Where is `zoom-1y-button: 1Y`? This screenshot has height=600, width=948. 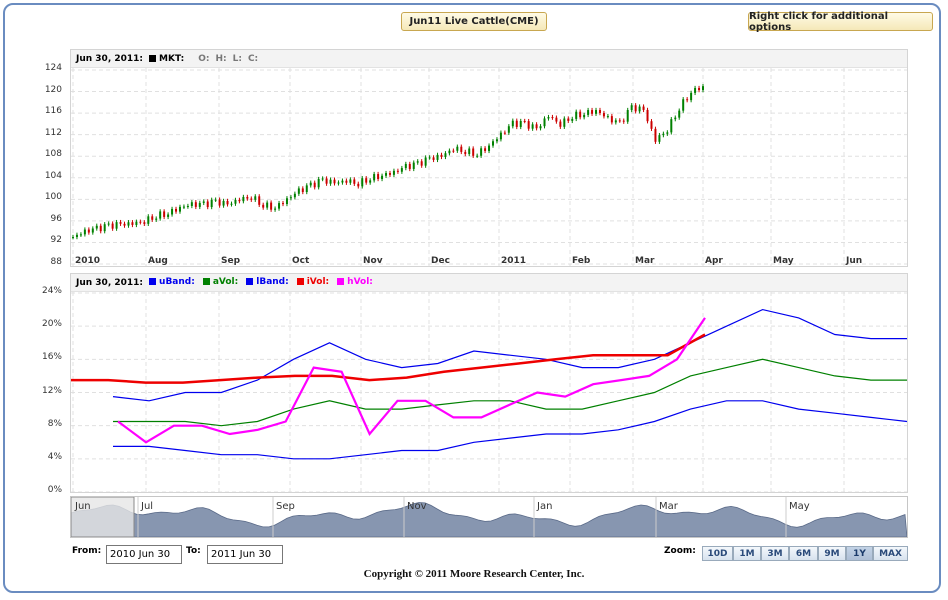 zoom-1y-button: 1Y is located at coordinates (859, 553).